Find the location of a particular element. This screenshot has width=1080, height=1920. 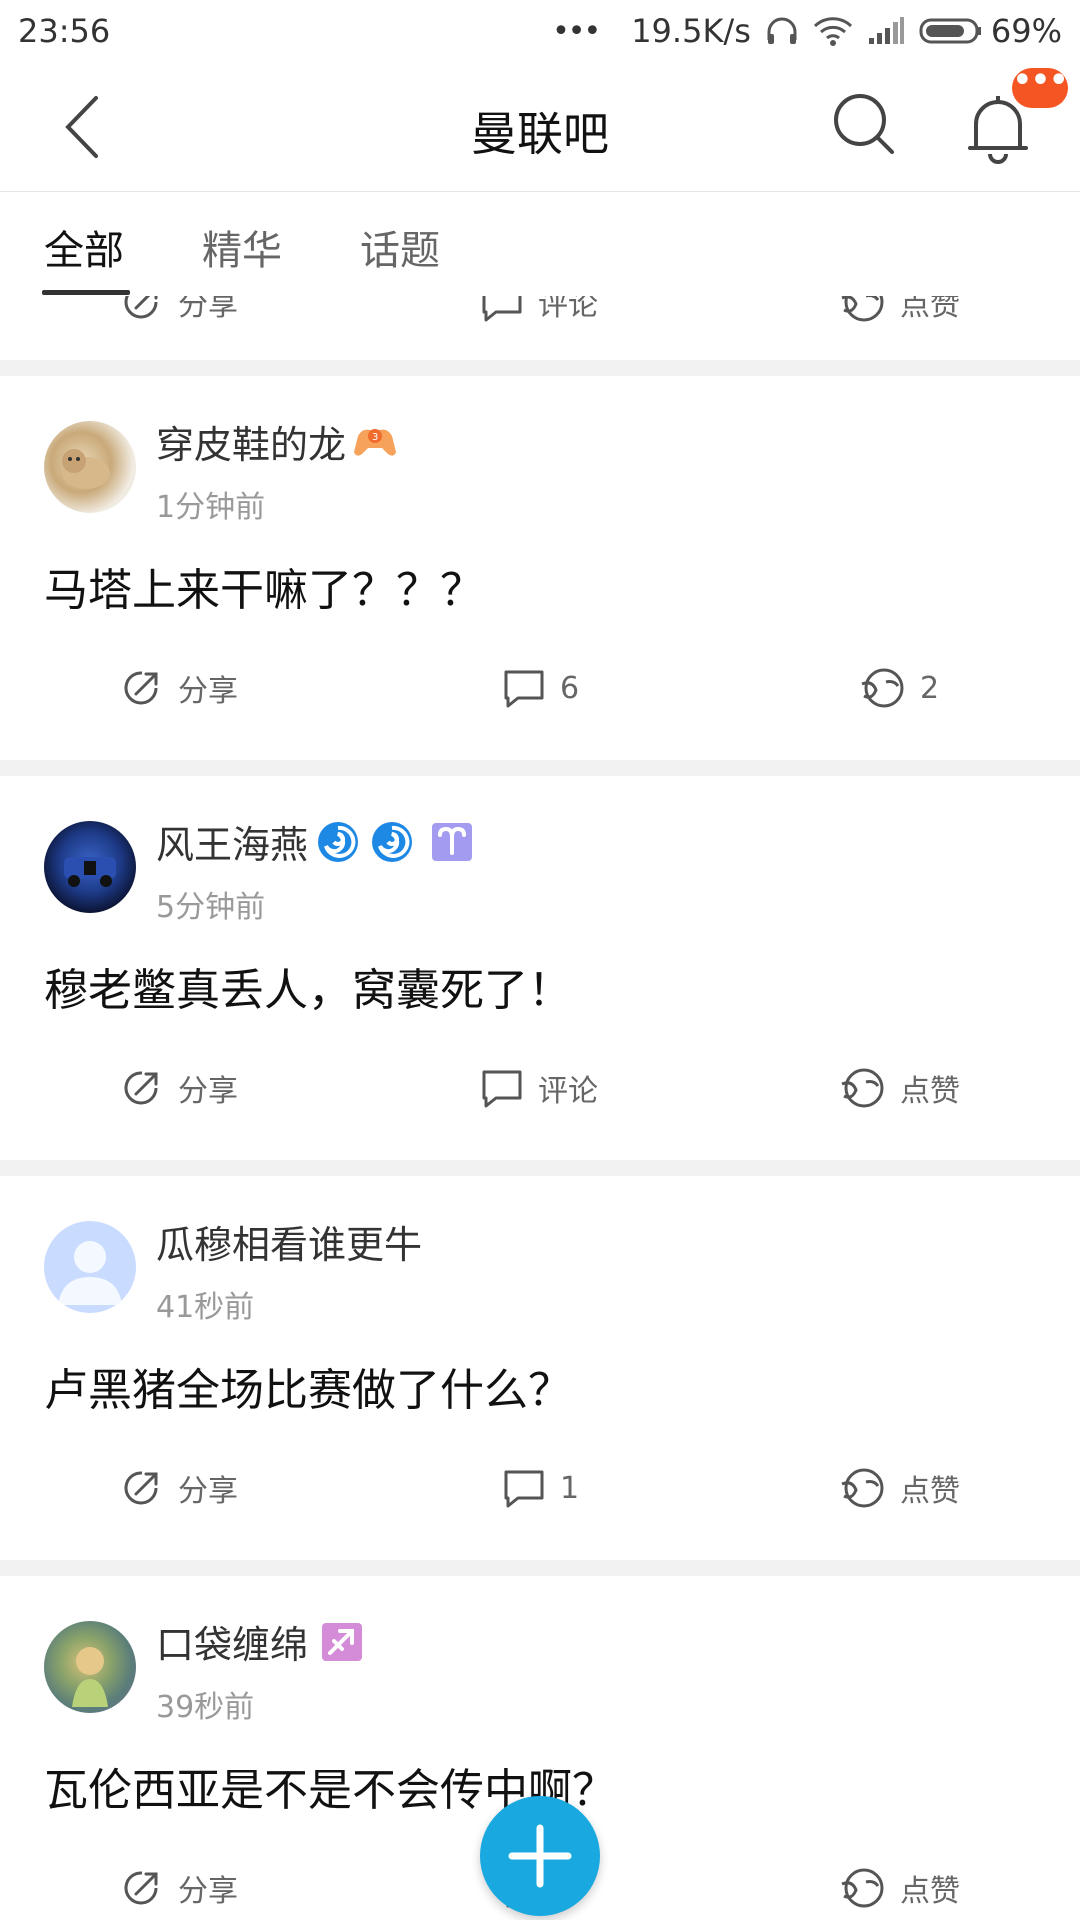

battery-percent: 69% is located at coordinates (1026, 31).